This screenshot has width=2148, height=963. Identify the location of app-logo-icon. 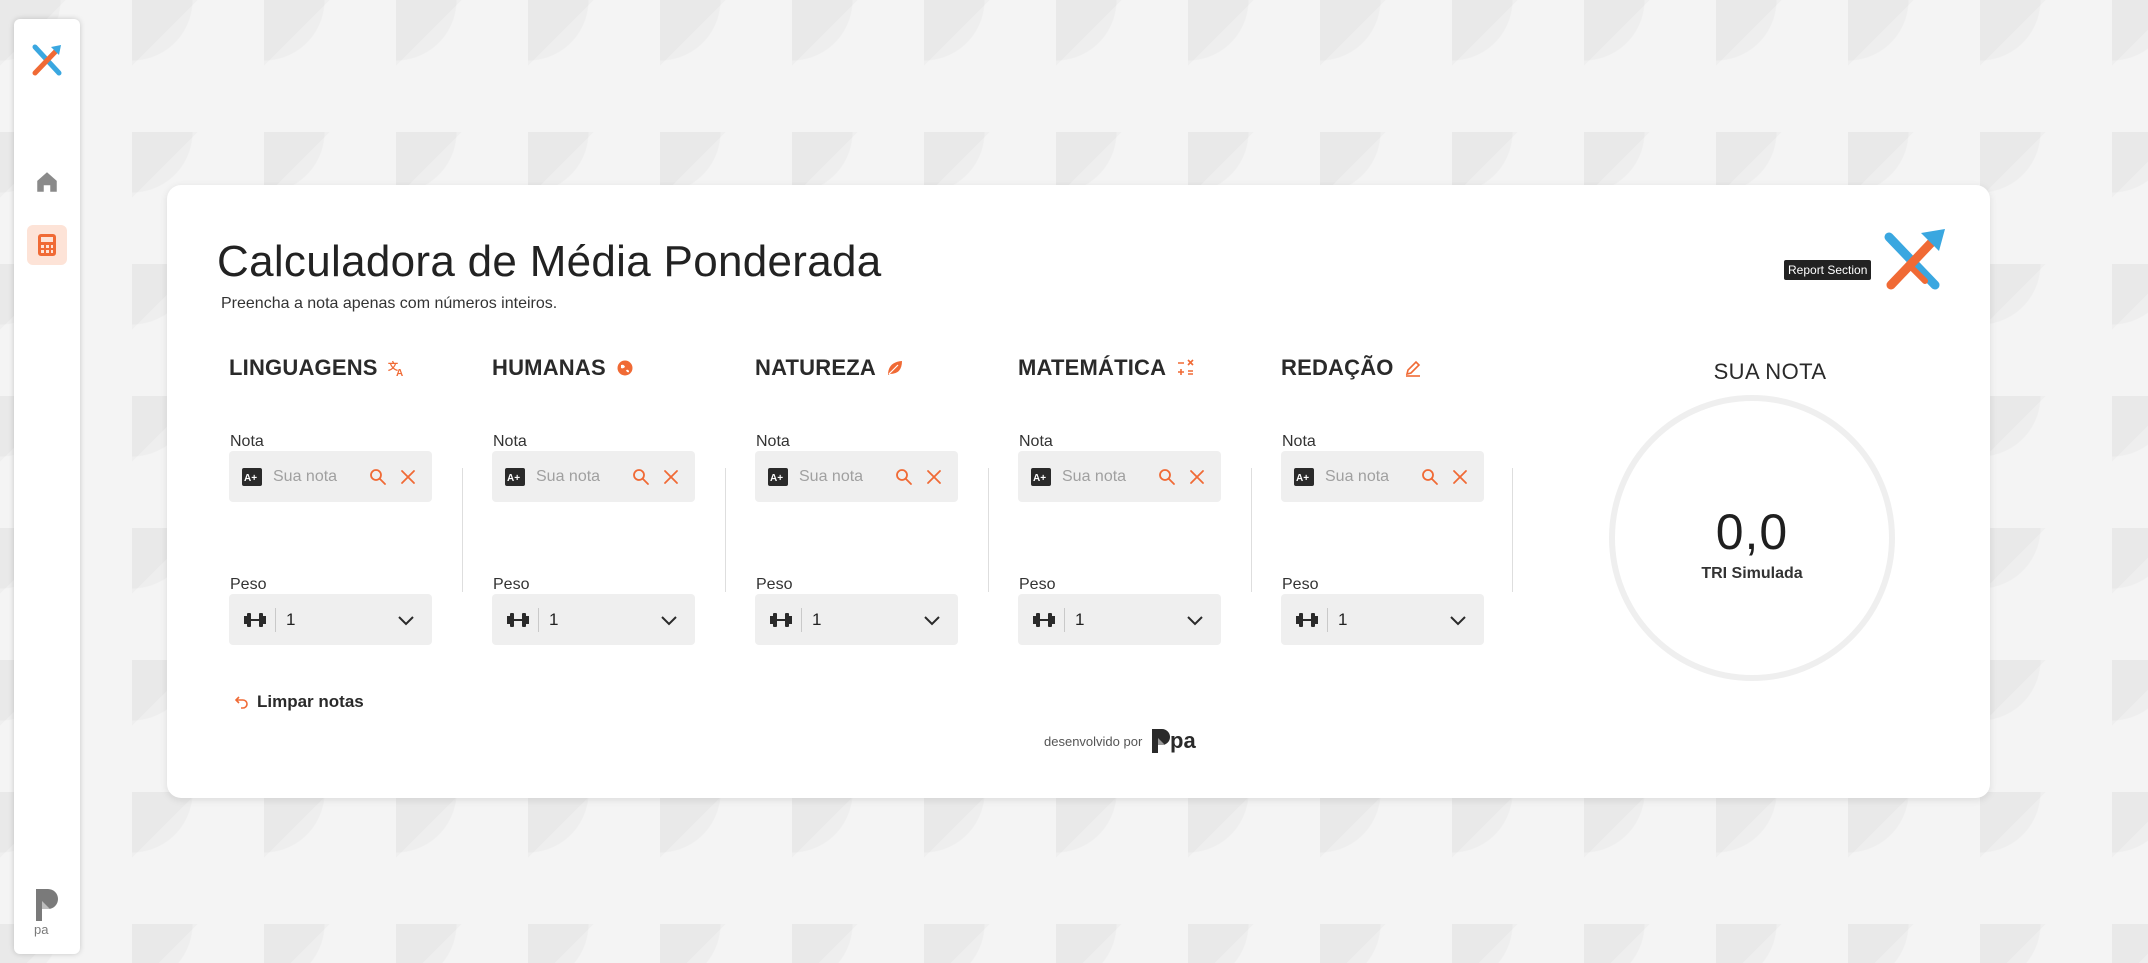
(47, 60).